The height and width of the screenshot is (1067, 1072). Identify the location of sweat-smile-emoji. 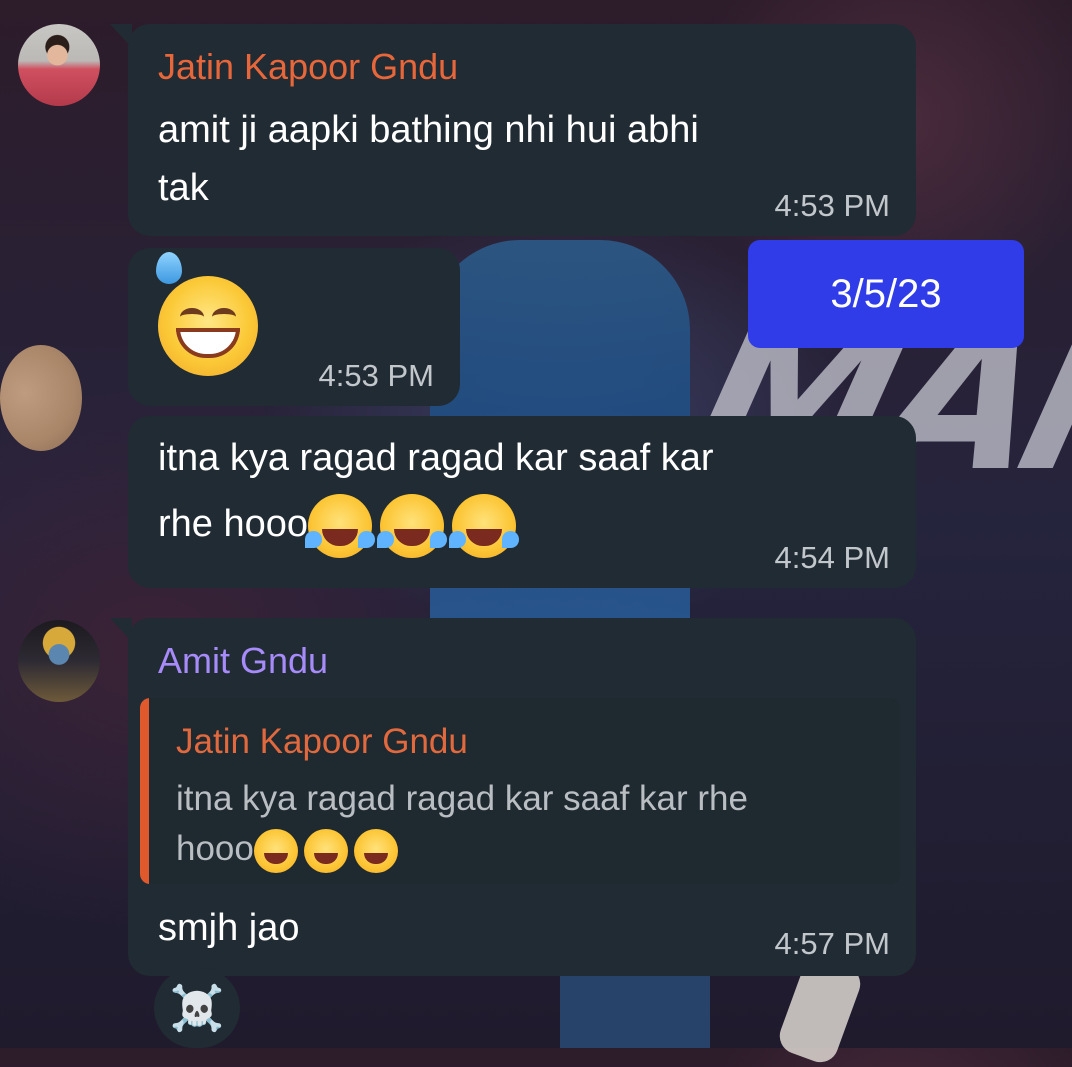
(207, 314).